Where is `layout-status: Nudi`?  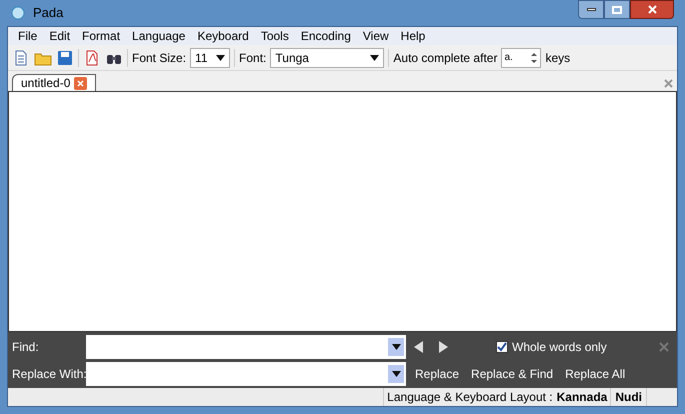 layout-status: Nudi is located at coordinates (629, 397).